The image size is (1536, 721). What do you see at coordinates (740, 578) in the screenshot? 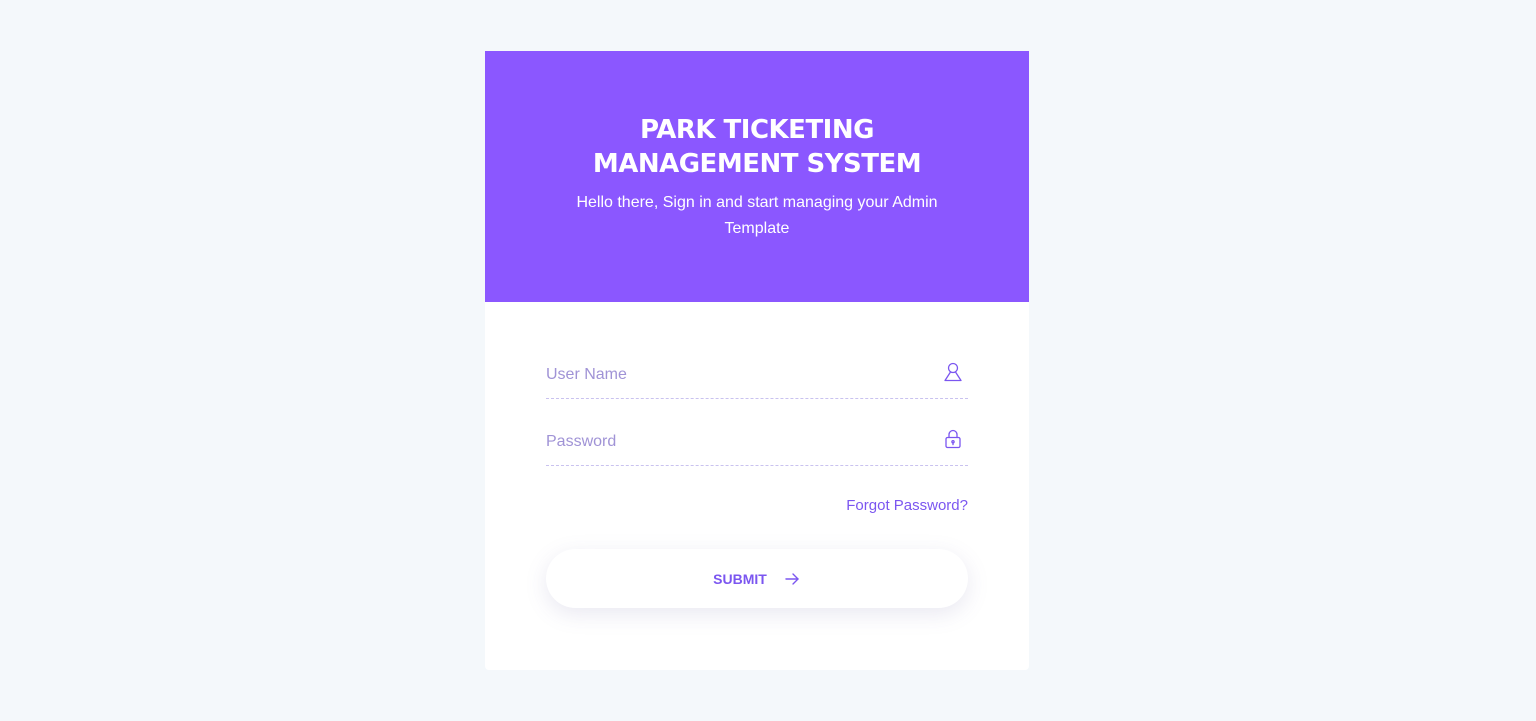
I see `submit-label: SUBMIT` at bounding box center [740, 578].